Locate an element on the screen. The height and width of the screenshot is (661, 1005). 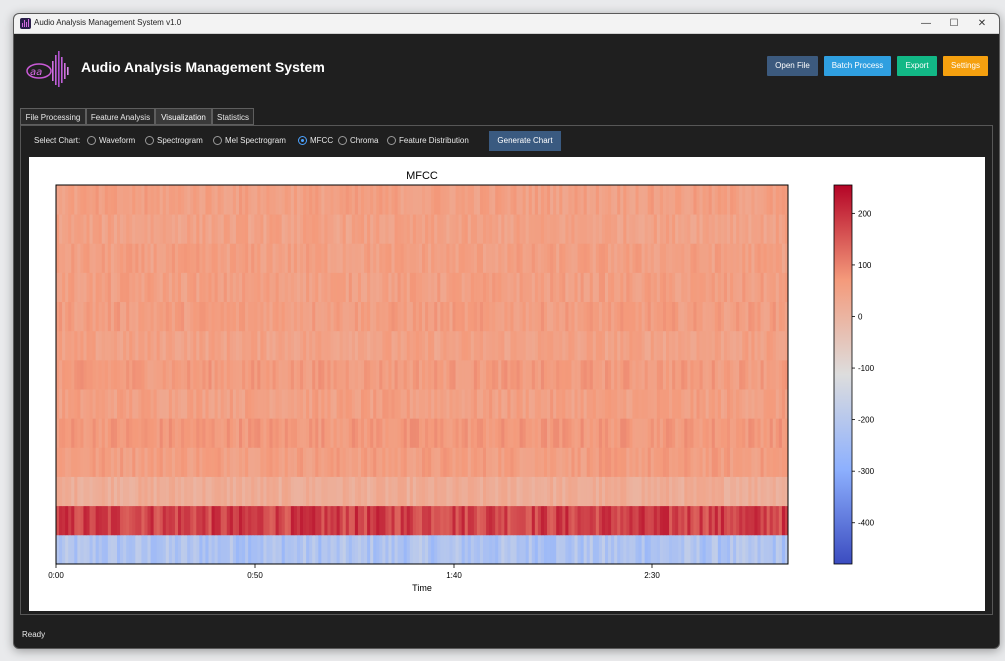
tab-visualization: Visualization is located at coordinates (183, 116).